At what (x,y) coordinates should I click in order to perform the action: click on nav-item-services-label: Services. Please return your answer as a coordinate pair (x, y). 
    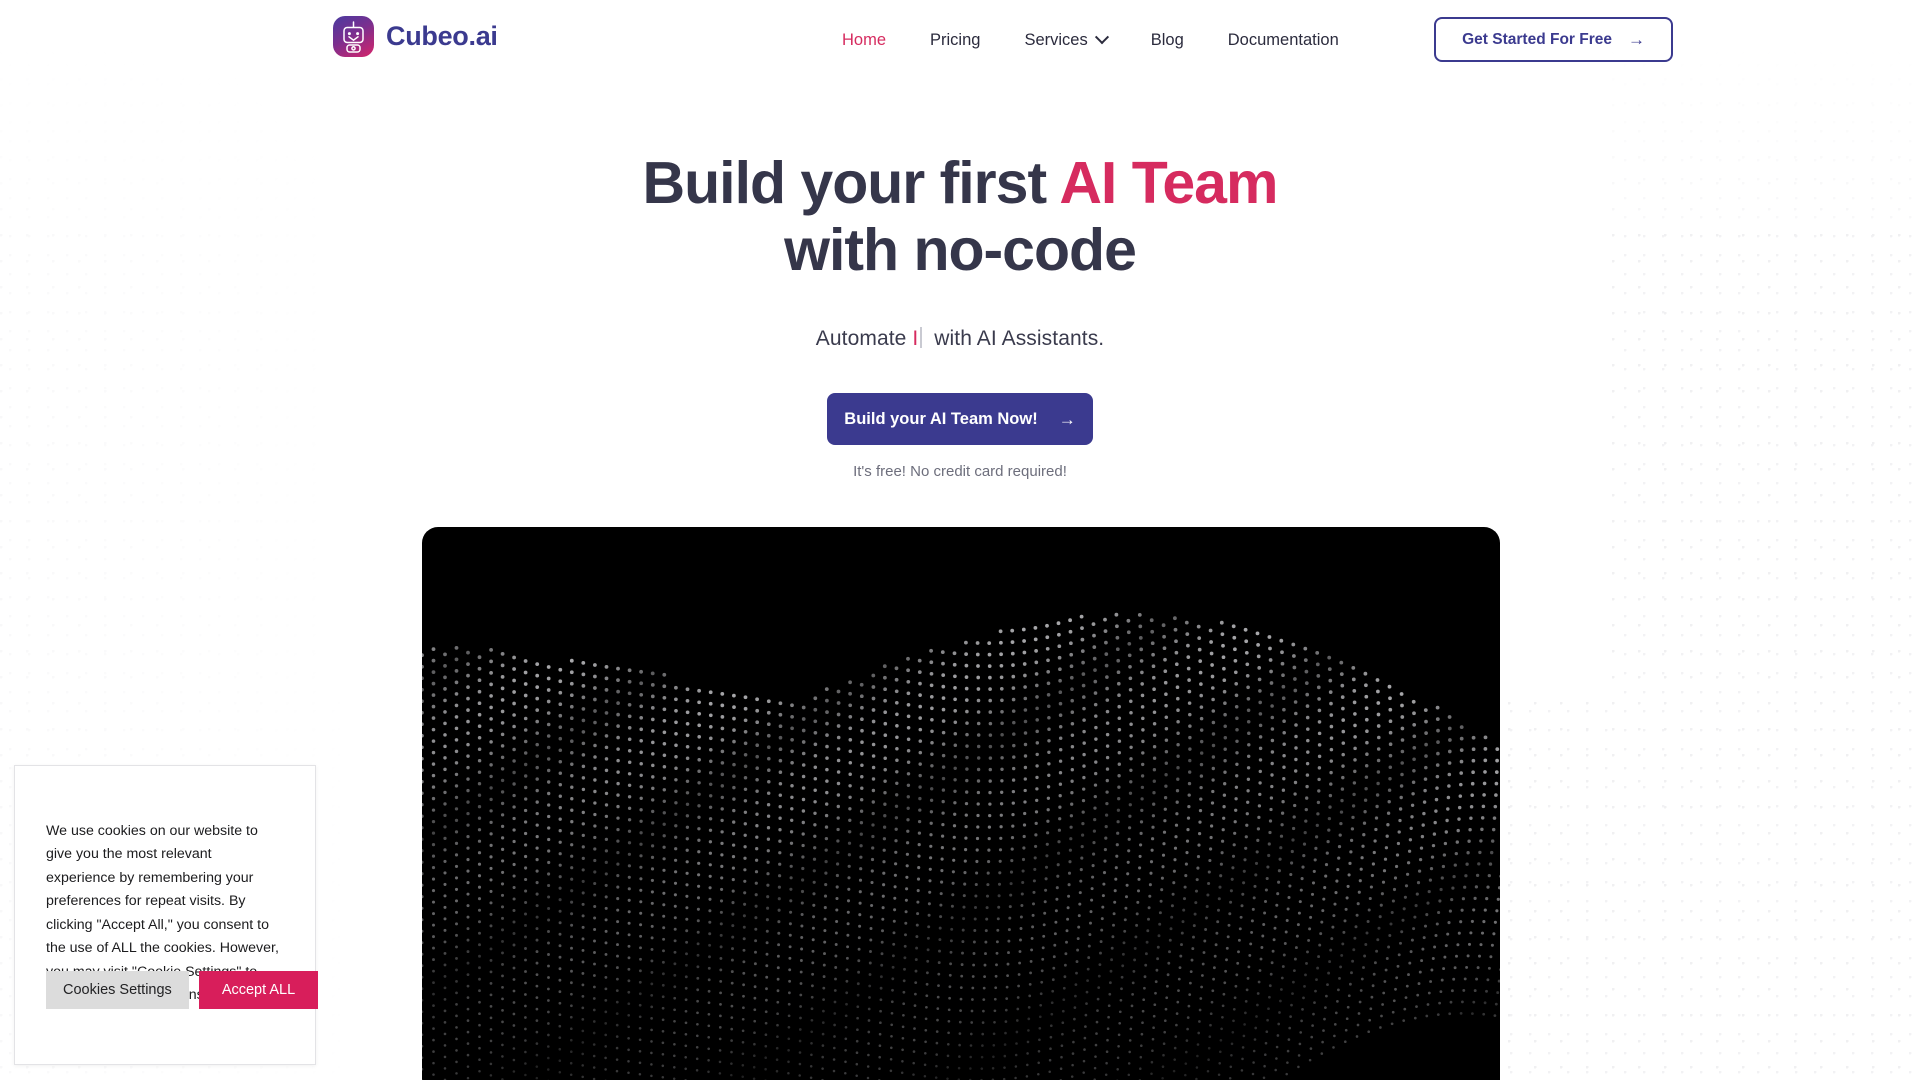
    Looking at the image, I should click on (1056, 39).